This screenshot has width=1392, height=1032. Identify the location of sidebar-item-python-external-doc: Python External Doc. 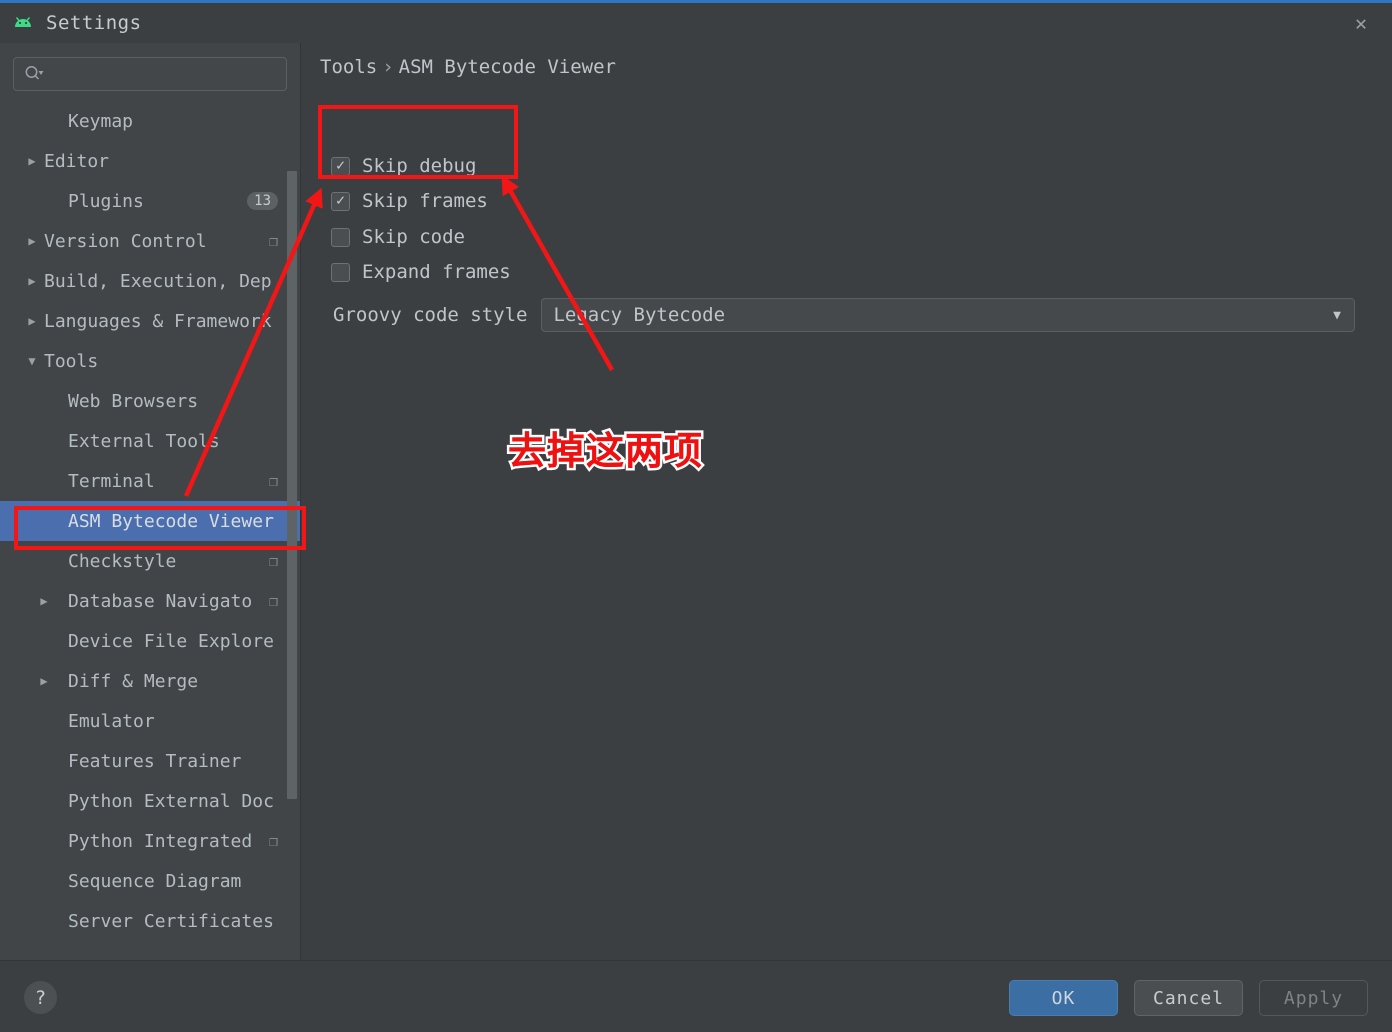
(150, 801).